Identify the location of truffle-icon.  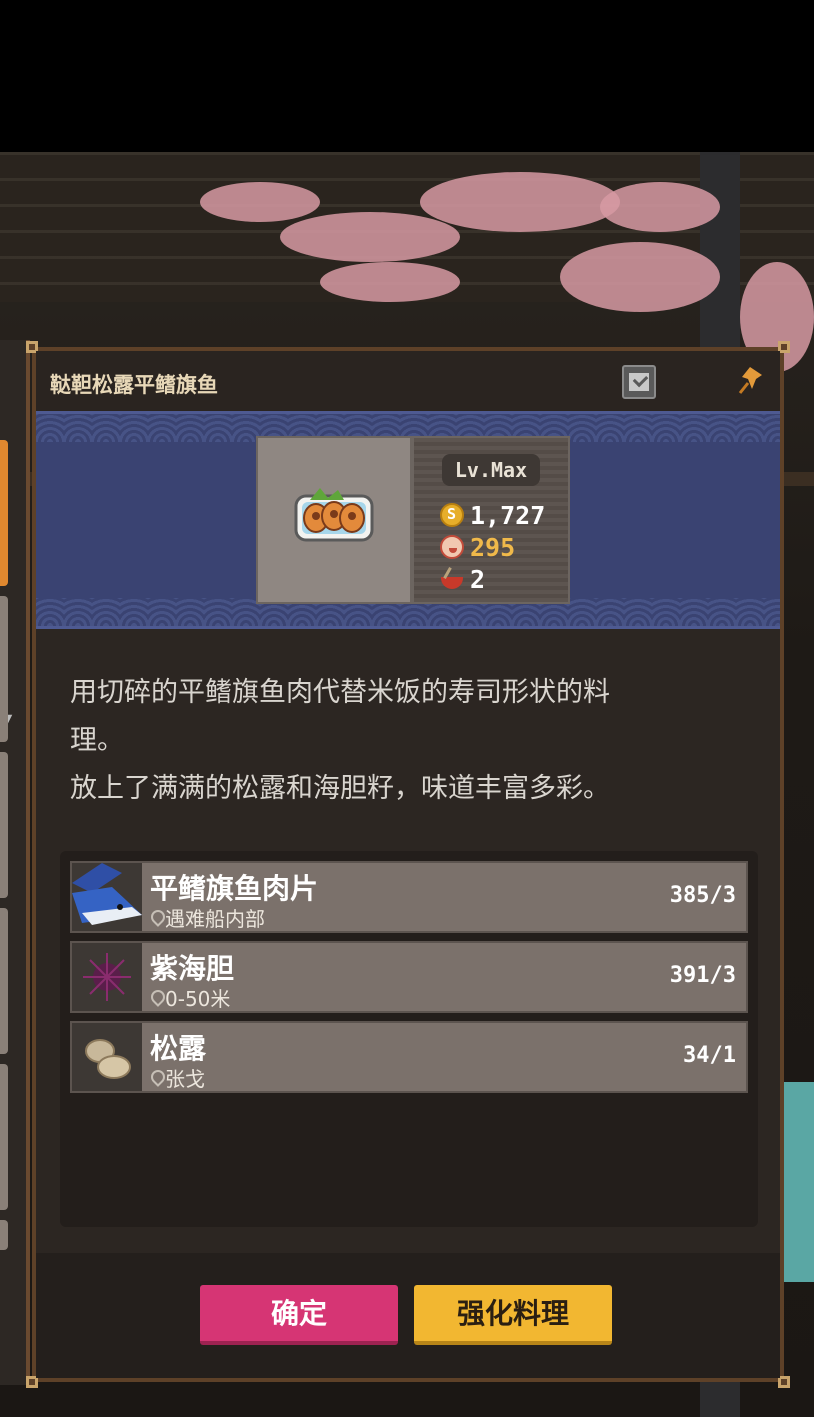
(107, 1057).